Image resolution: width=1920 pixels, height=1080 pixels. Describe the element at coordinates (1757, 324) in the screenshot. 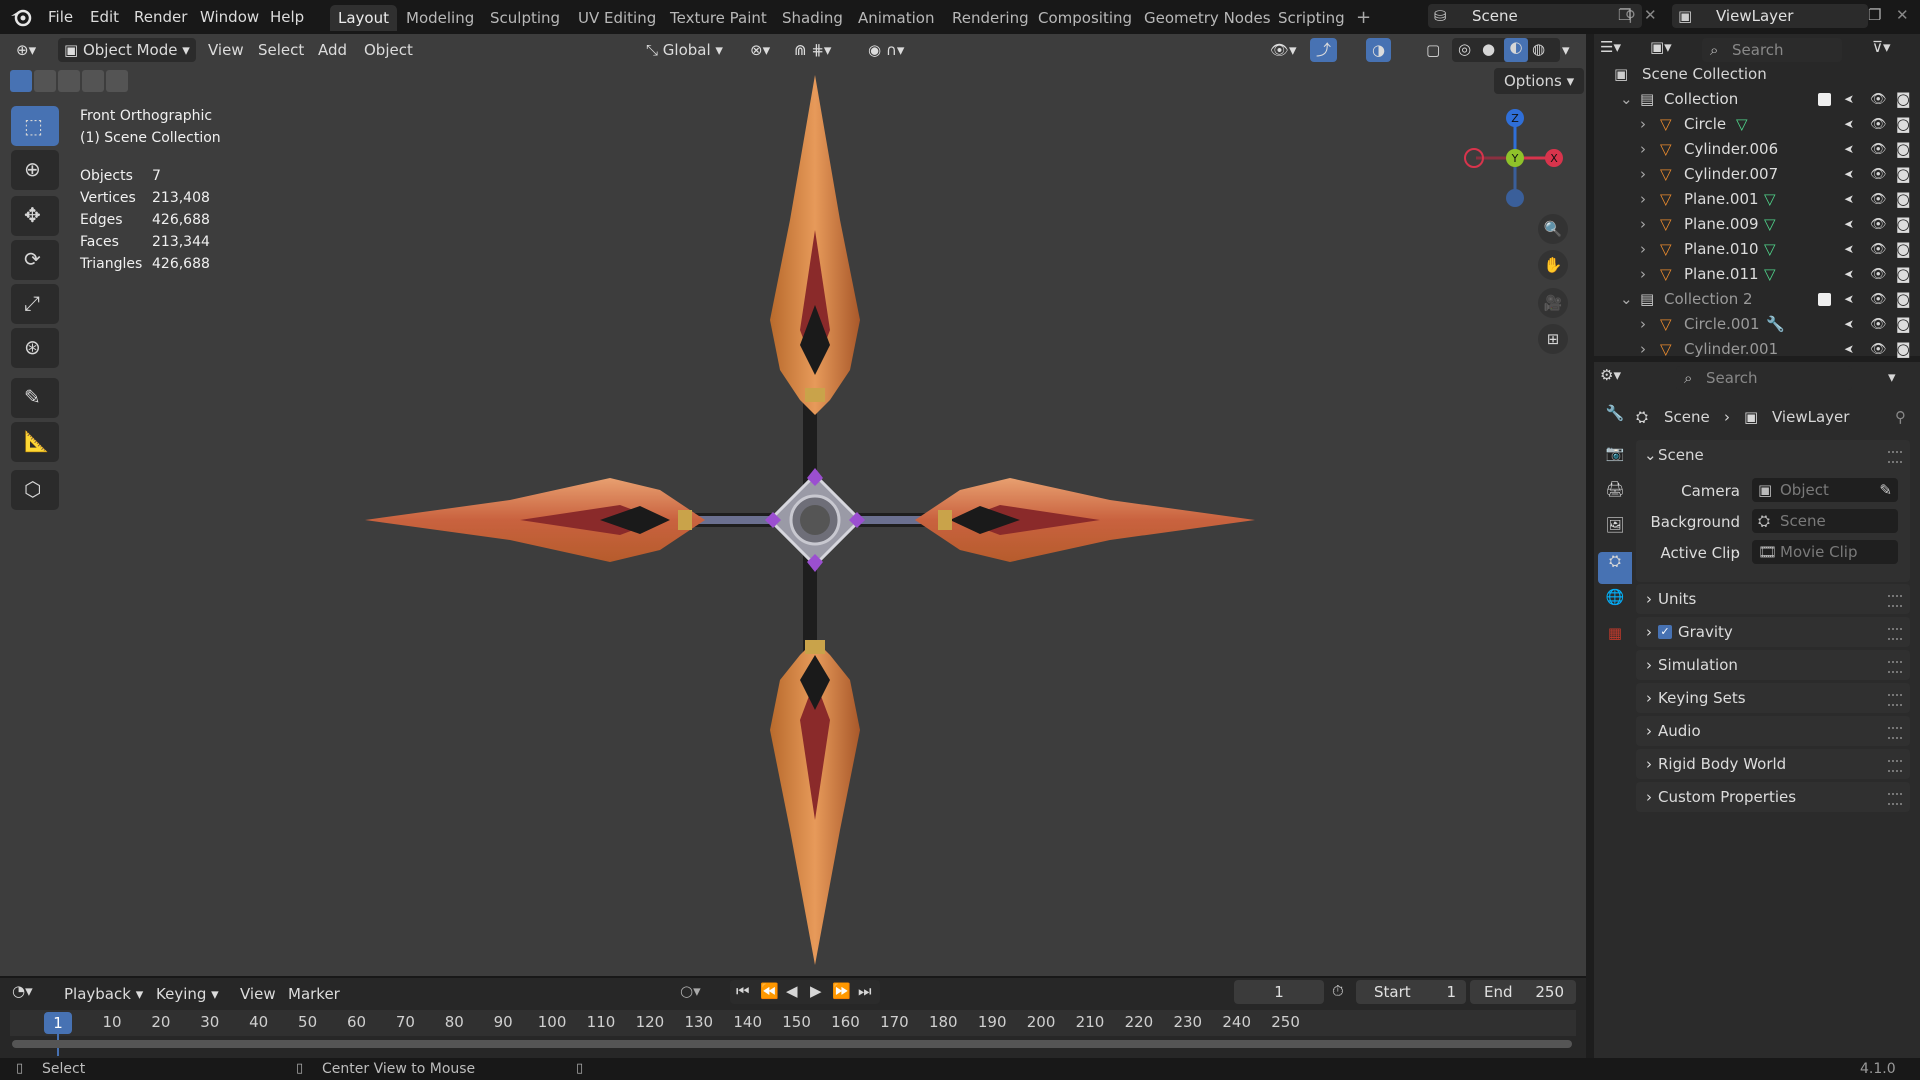

I see `outliner-row-circle-001: › ▽ Circle.001 🔧 ➤ 👁 ◙` at that location.